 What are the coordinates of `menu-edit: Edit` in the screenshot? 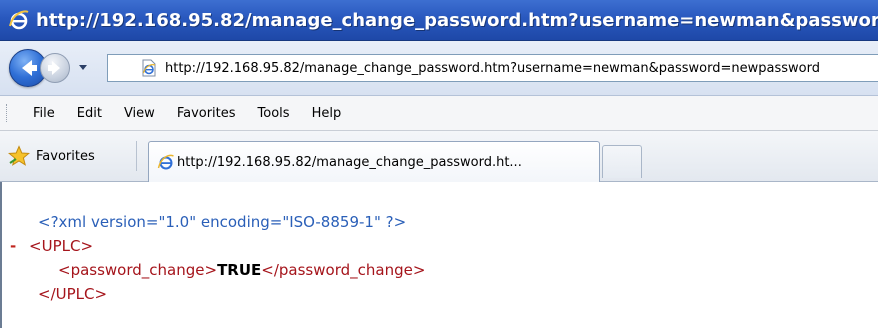 It's located at (89, 113).